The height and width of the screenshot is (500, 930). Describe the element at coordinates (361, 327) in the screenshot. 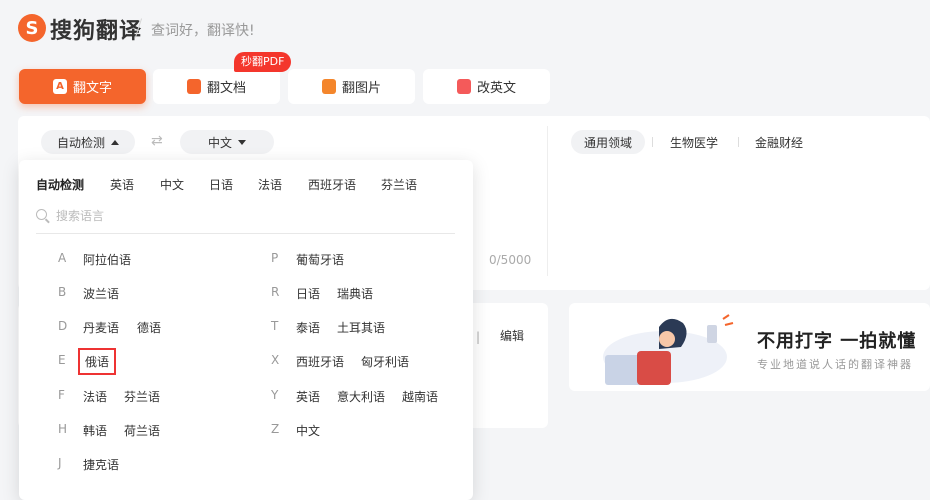

I see `lang-option: 土耳其语` at that location.